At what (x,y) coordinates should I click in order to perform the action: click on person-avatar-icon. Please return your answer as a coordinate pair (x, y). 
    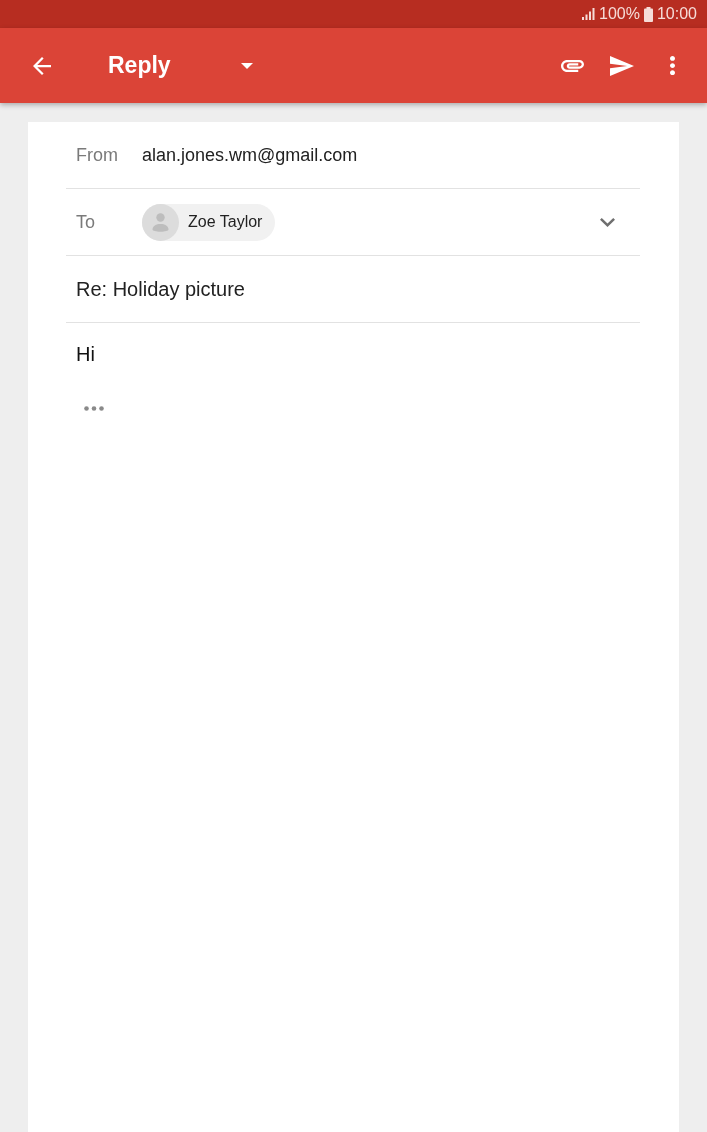
    Looking at the image, I should click on (160, 222).